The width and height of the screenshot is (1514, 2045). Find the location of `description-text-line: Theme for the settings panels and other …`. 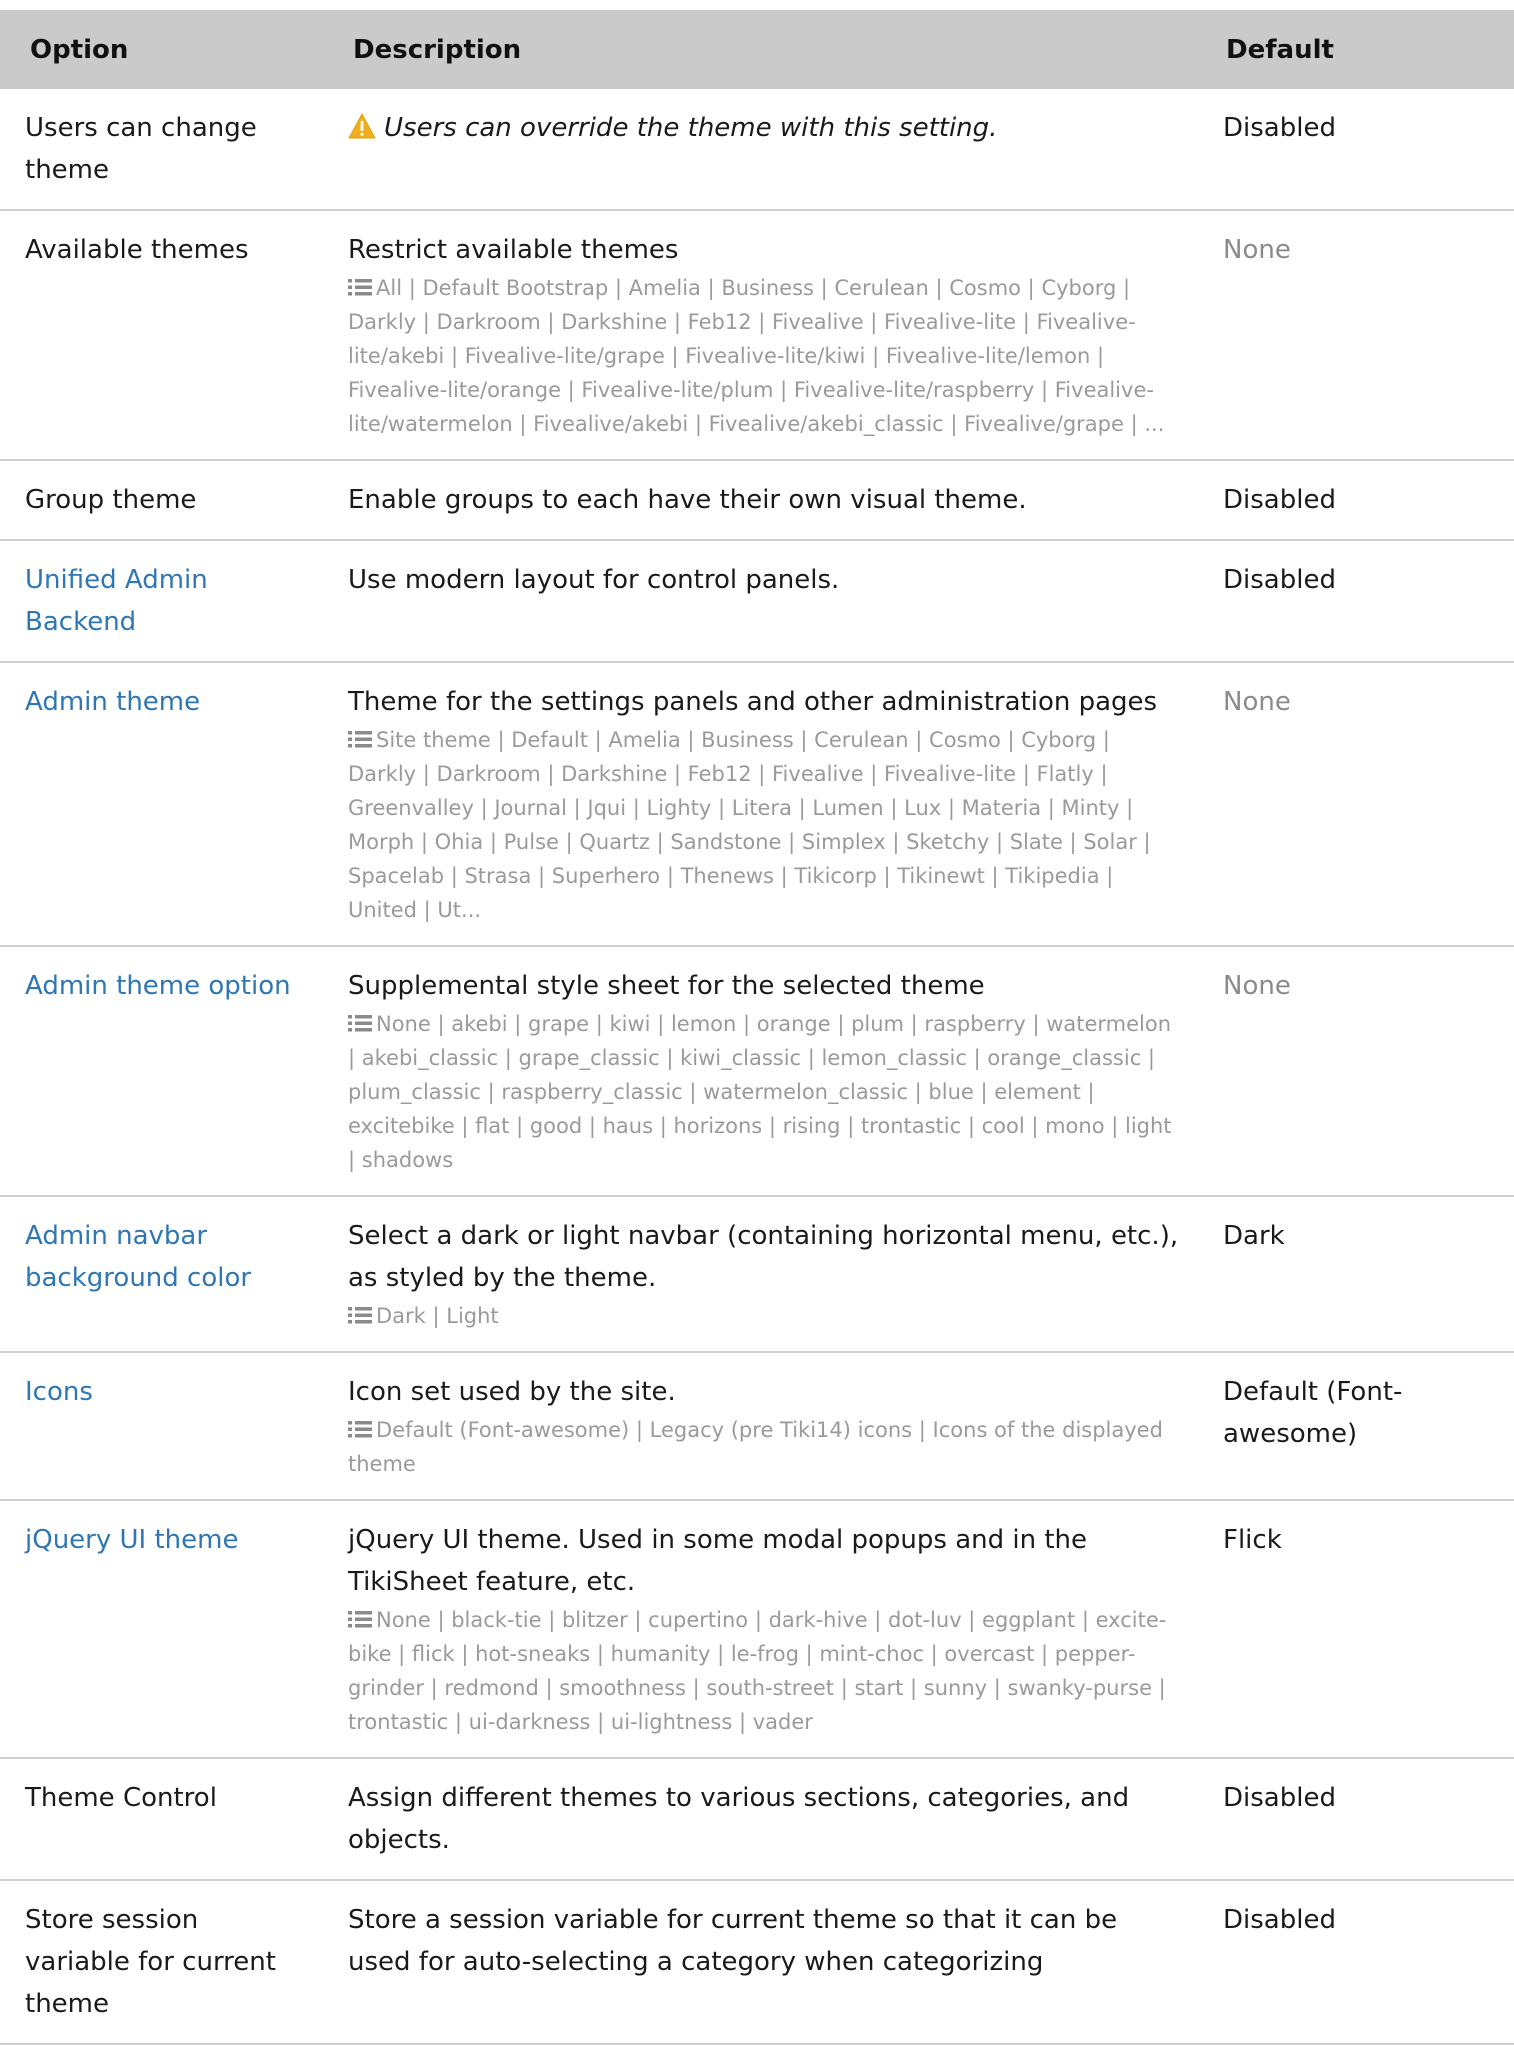

description-text-line: Theme for the settings panels and other … is located at coordinates (764, 702).